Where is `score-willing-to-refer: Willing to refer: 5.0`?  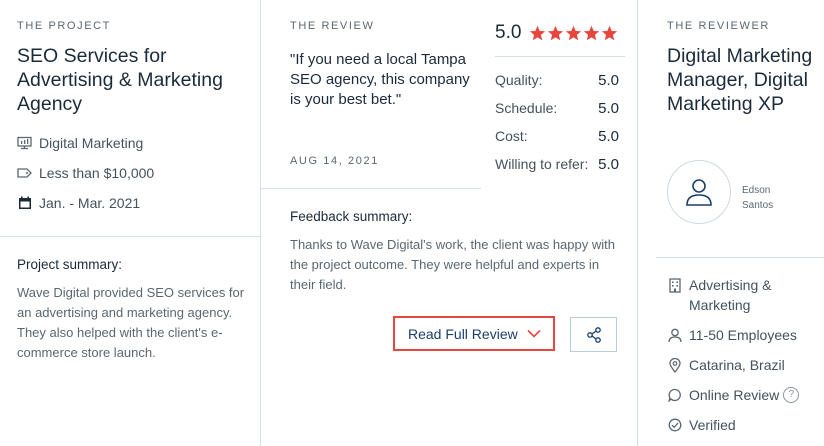 score-willing-to-refer: Willing to refer: 5.0 is located at coordinates (557, 164).